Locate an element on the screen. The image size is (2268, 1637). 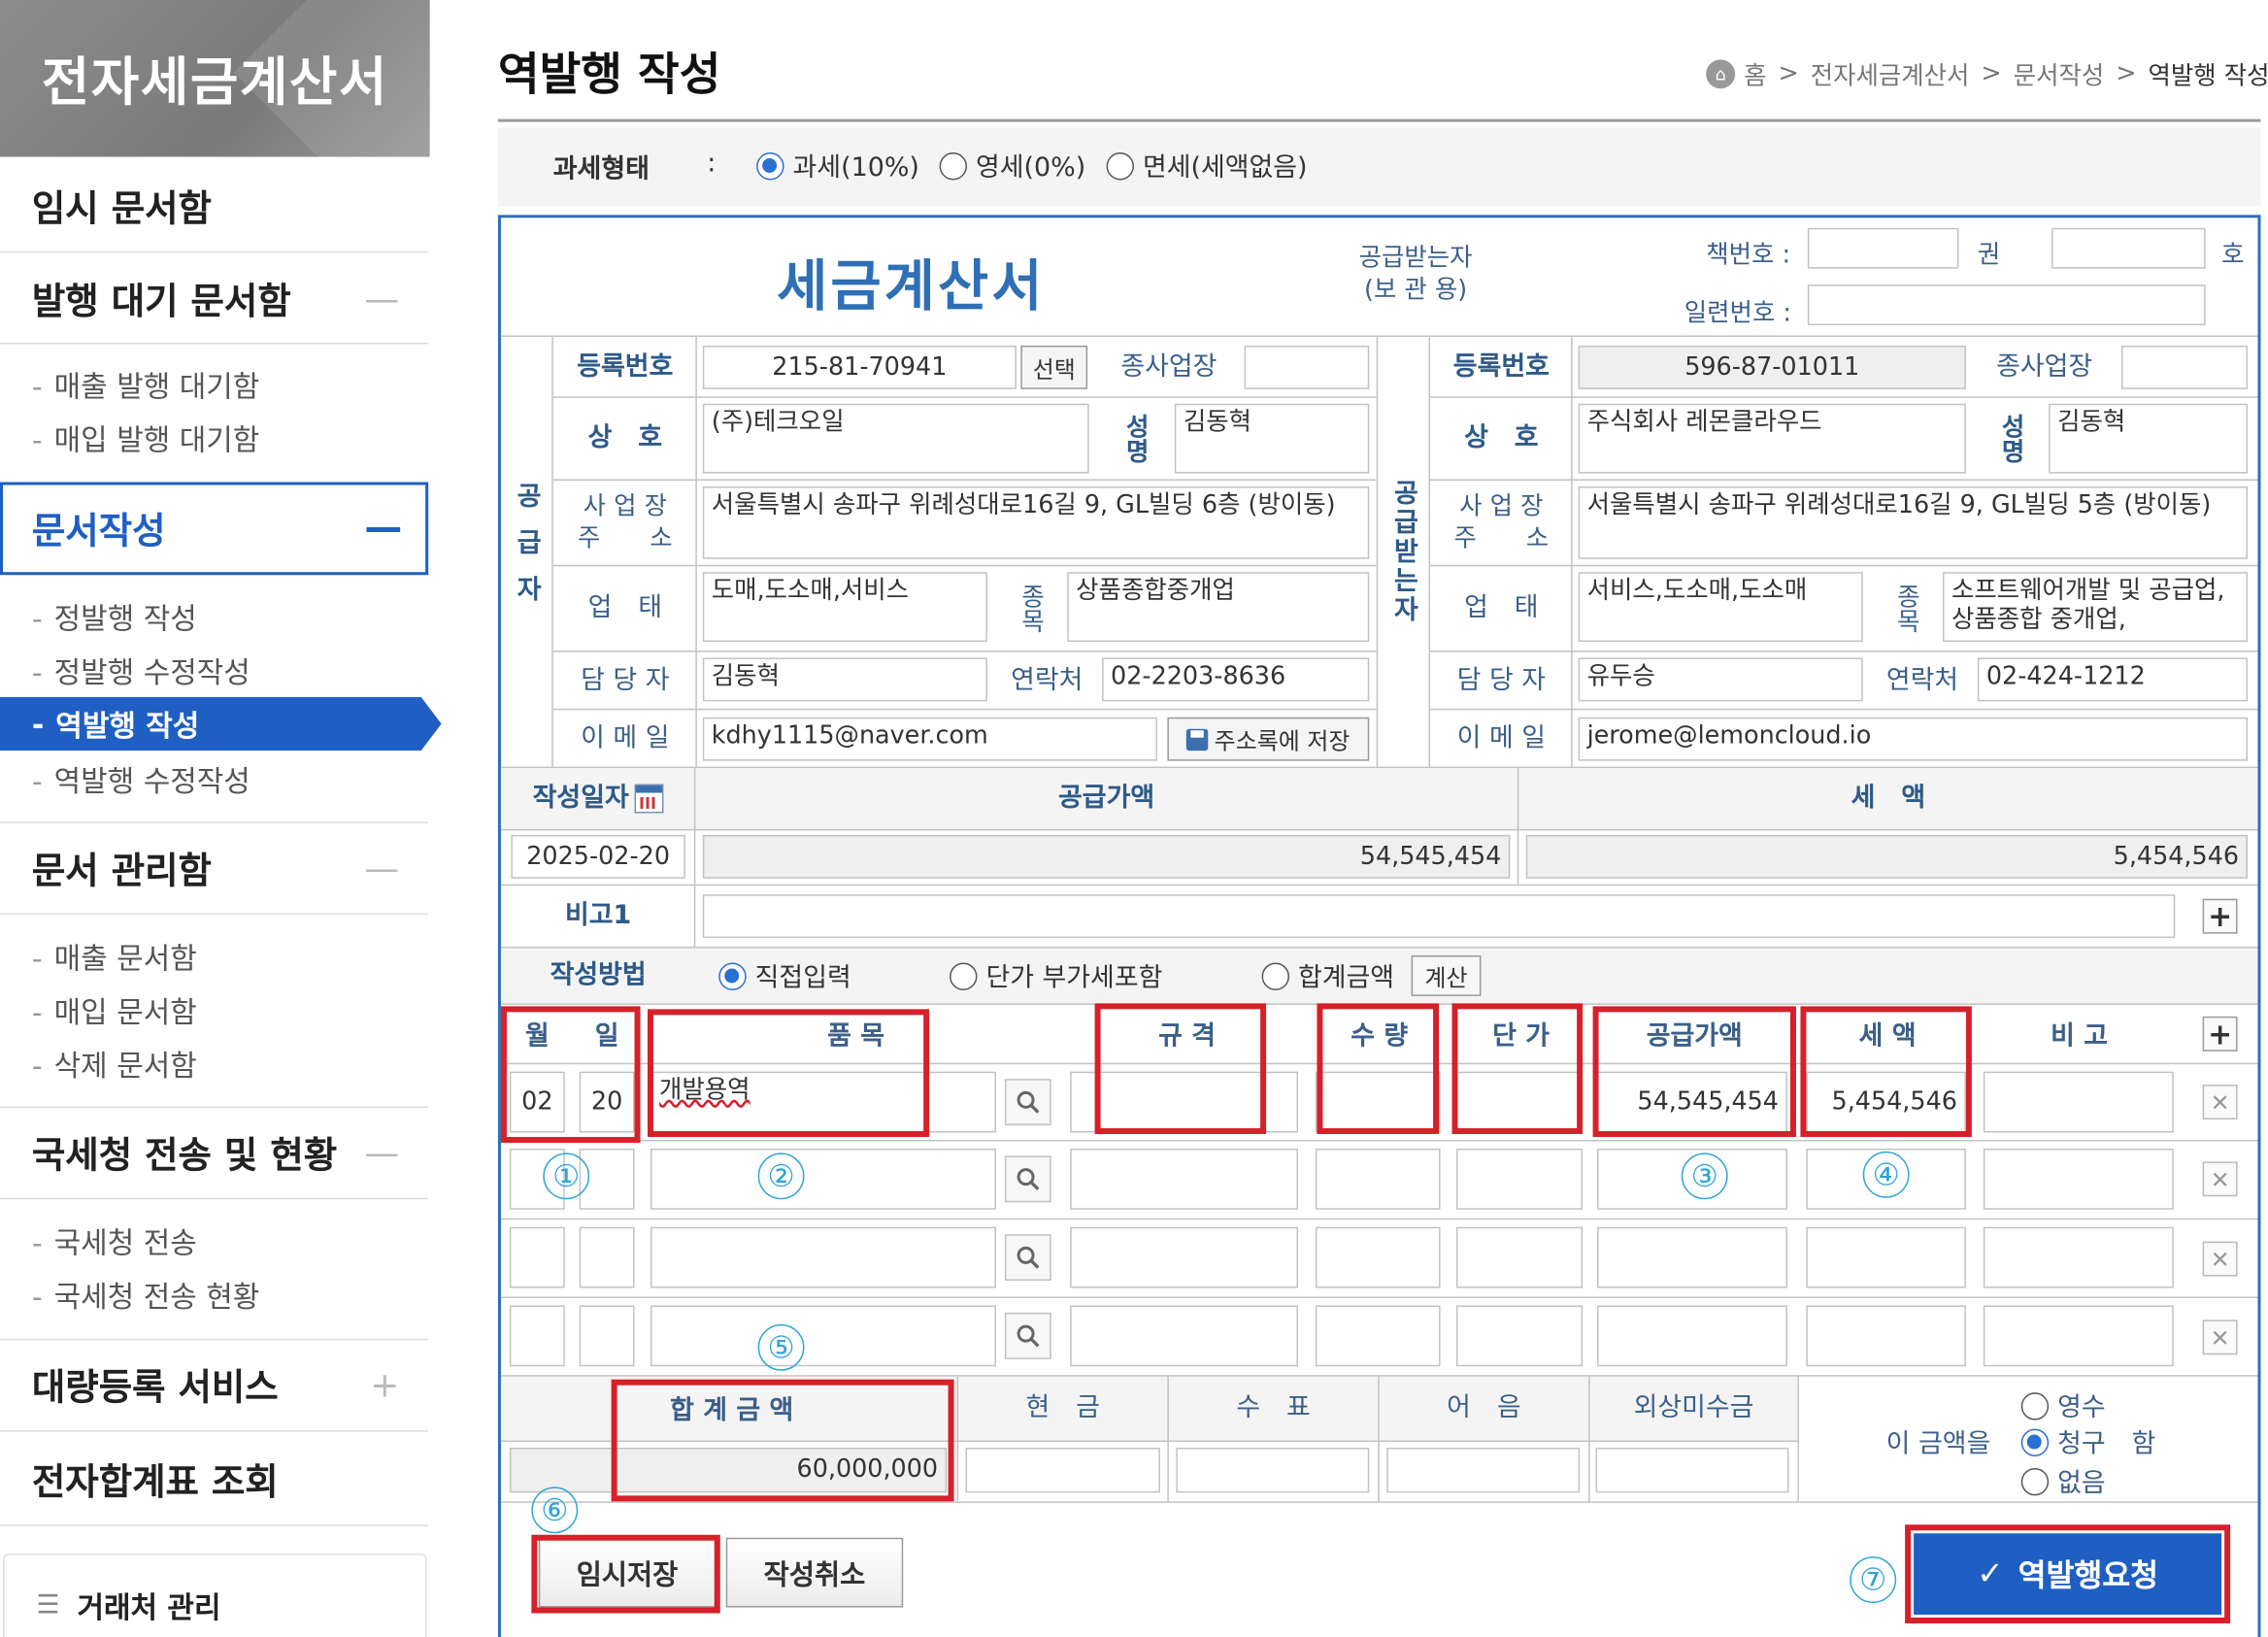
row1-note is located at coordinates (2078, 1102).